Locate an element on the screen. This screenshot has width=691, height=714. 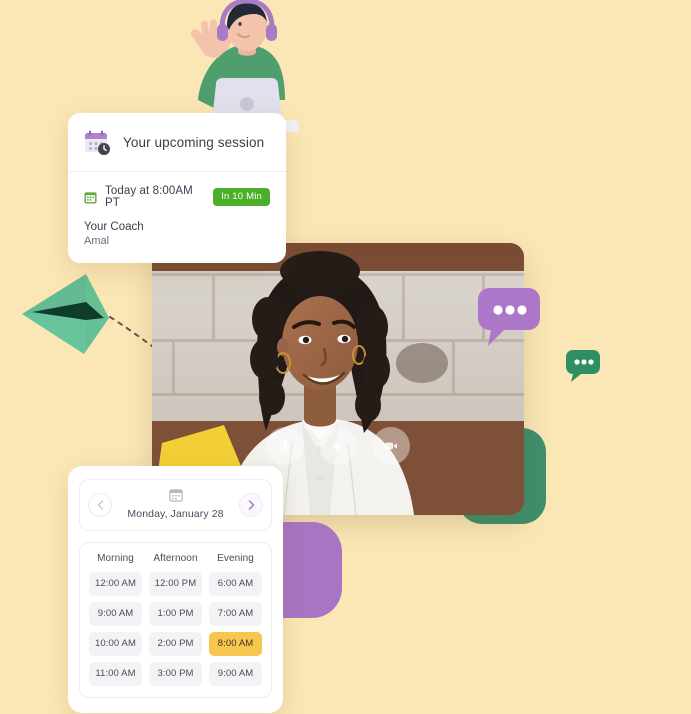
time-slot: 10:00 AM is located at coordinates (115, 644).